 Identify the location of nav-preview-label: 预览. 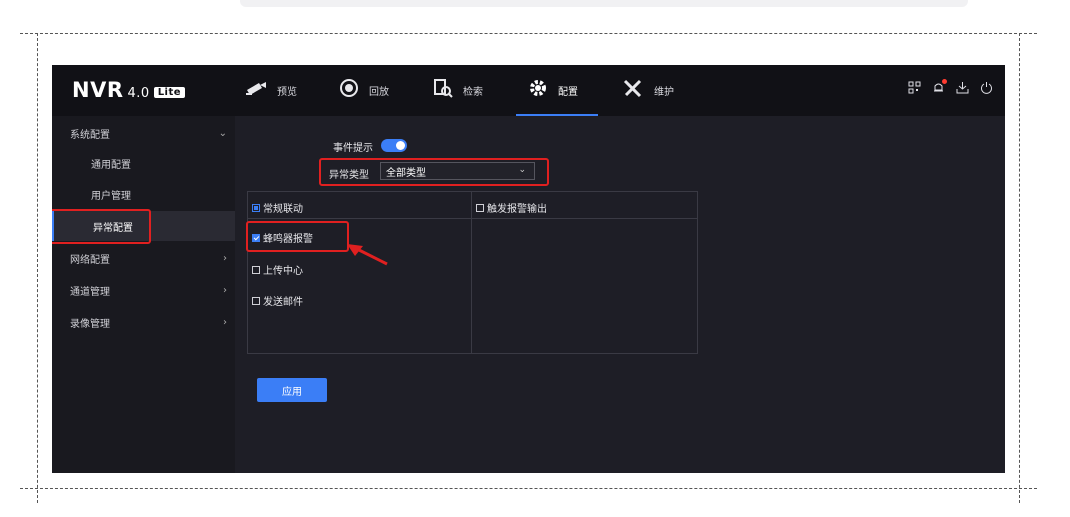
(287, 92).